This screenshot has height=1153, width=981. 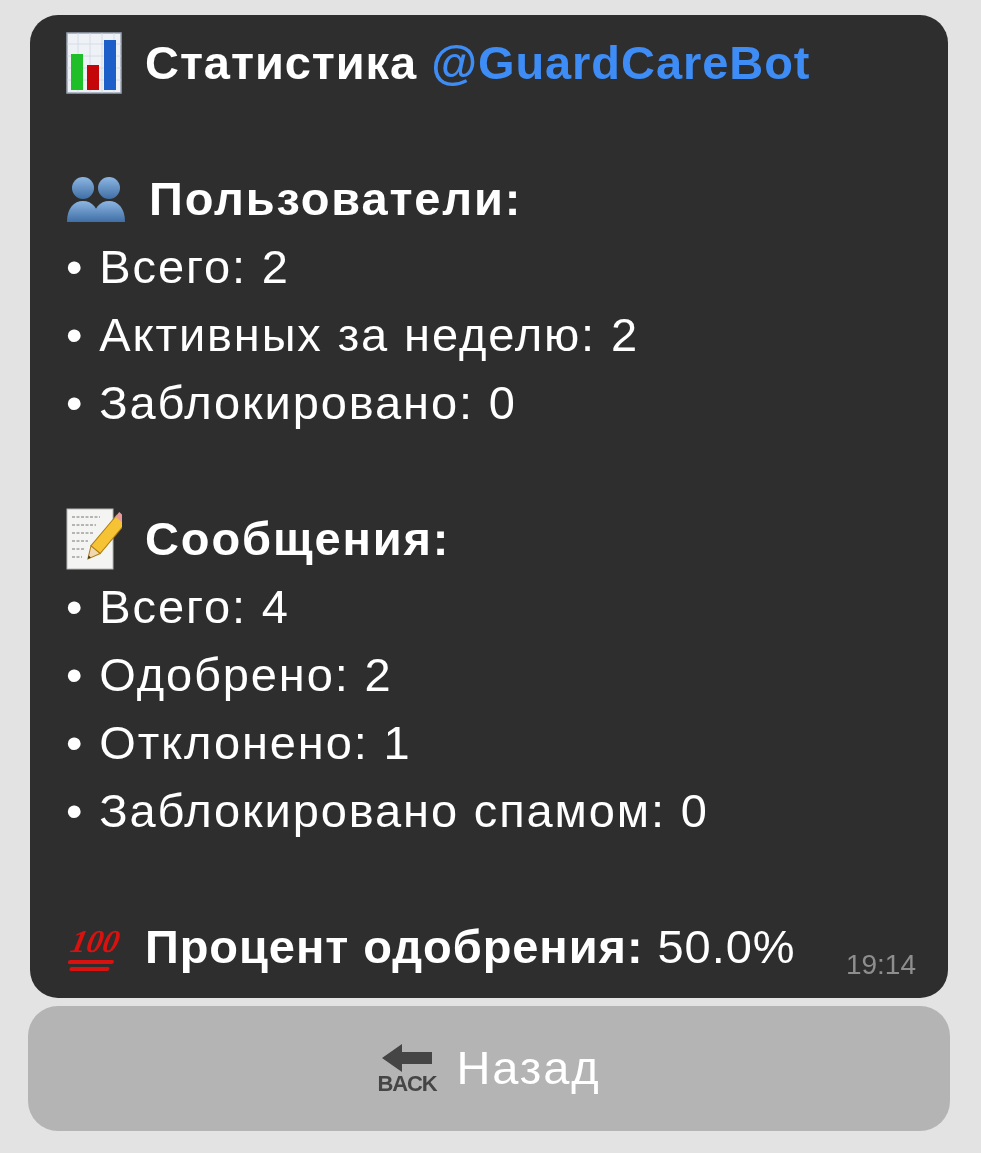 What do you see at coordinates (94, 539) in the screenshot?
I see `memo-with-pencil-icon` at bounding box center [94, 539].